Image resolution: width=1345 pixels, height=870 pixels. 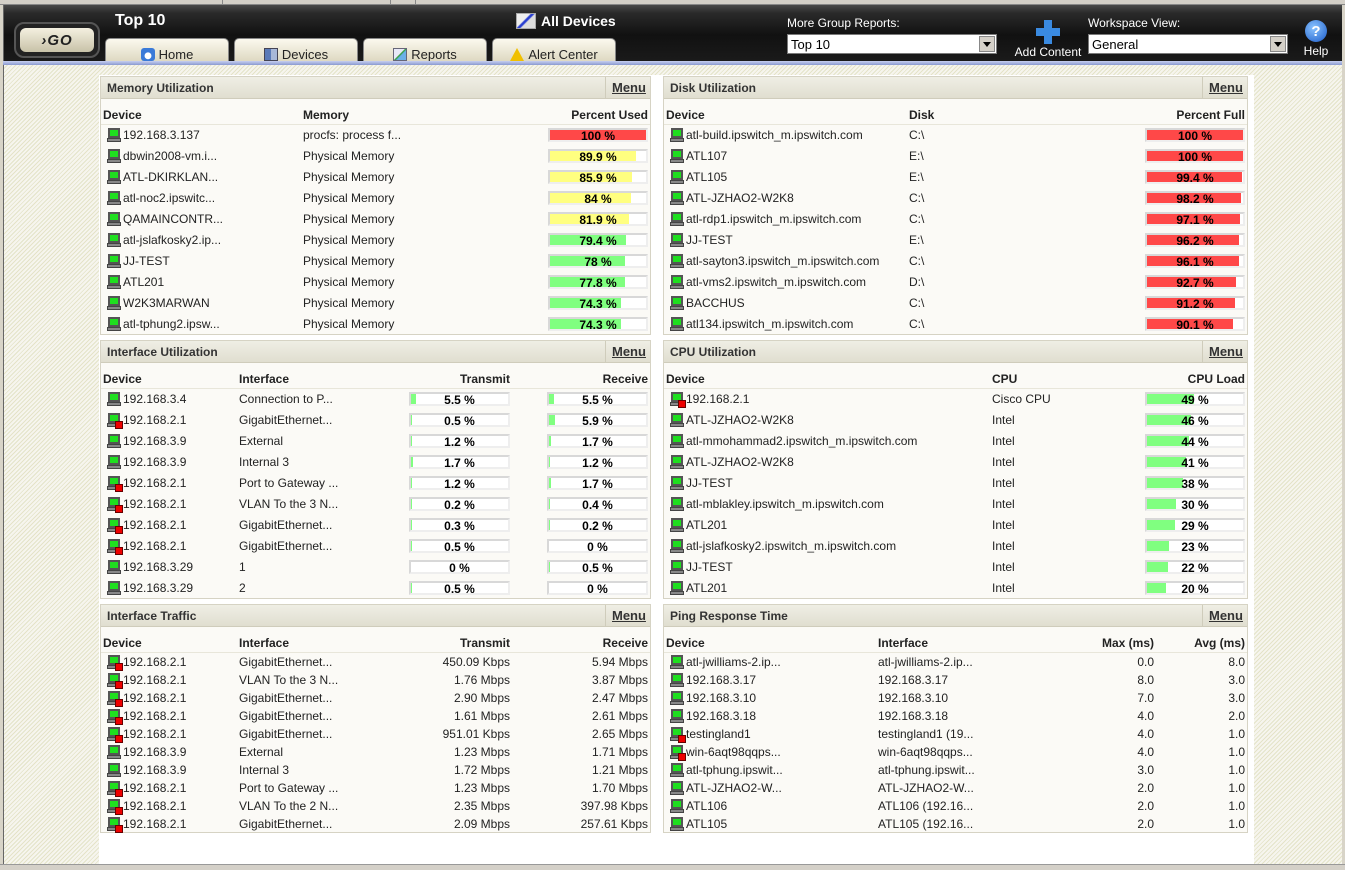 I want to click on device-link: atl-mblakley.ipswitch_m.ipswitch.com, so click(x=827, y=504).